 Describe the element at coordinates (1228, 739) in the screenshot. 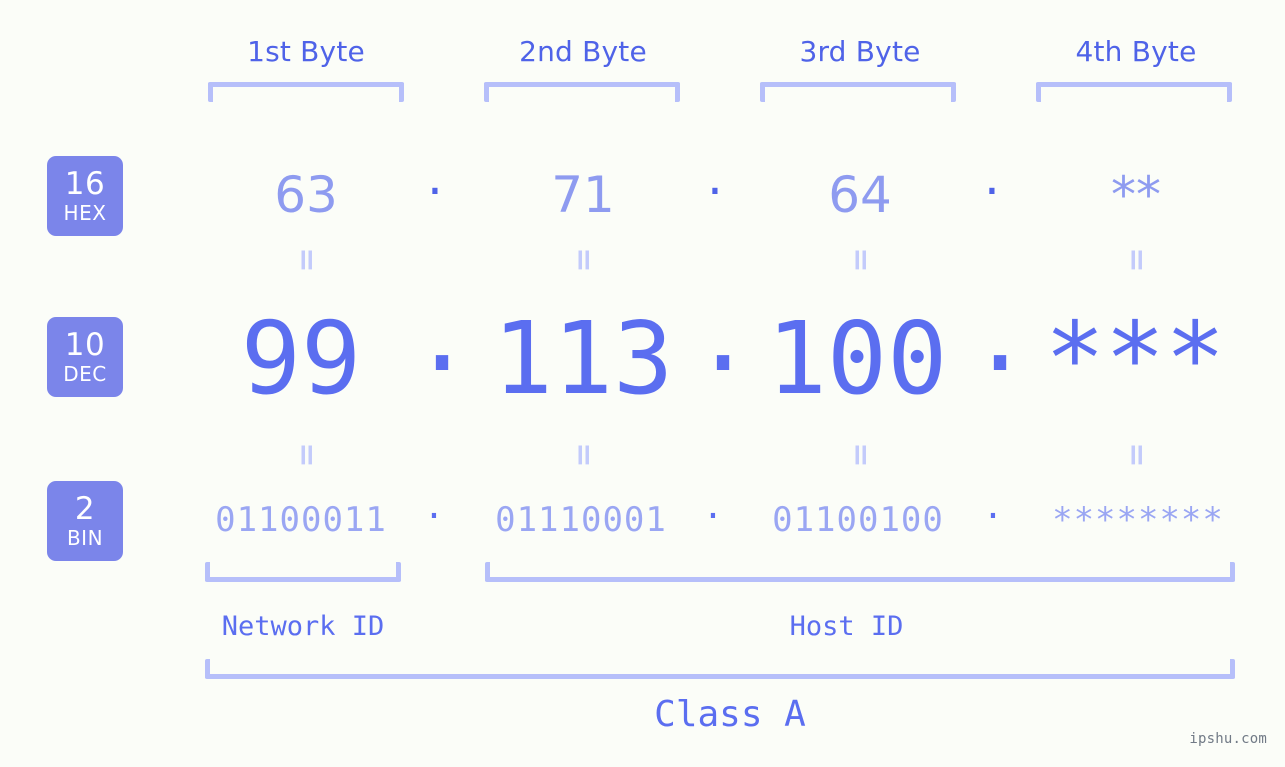

I see `site-watermark: ipshu.com` at that location.